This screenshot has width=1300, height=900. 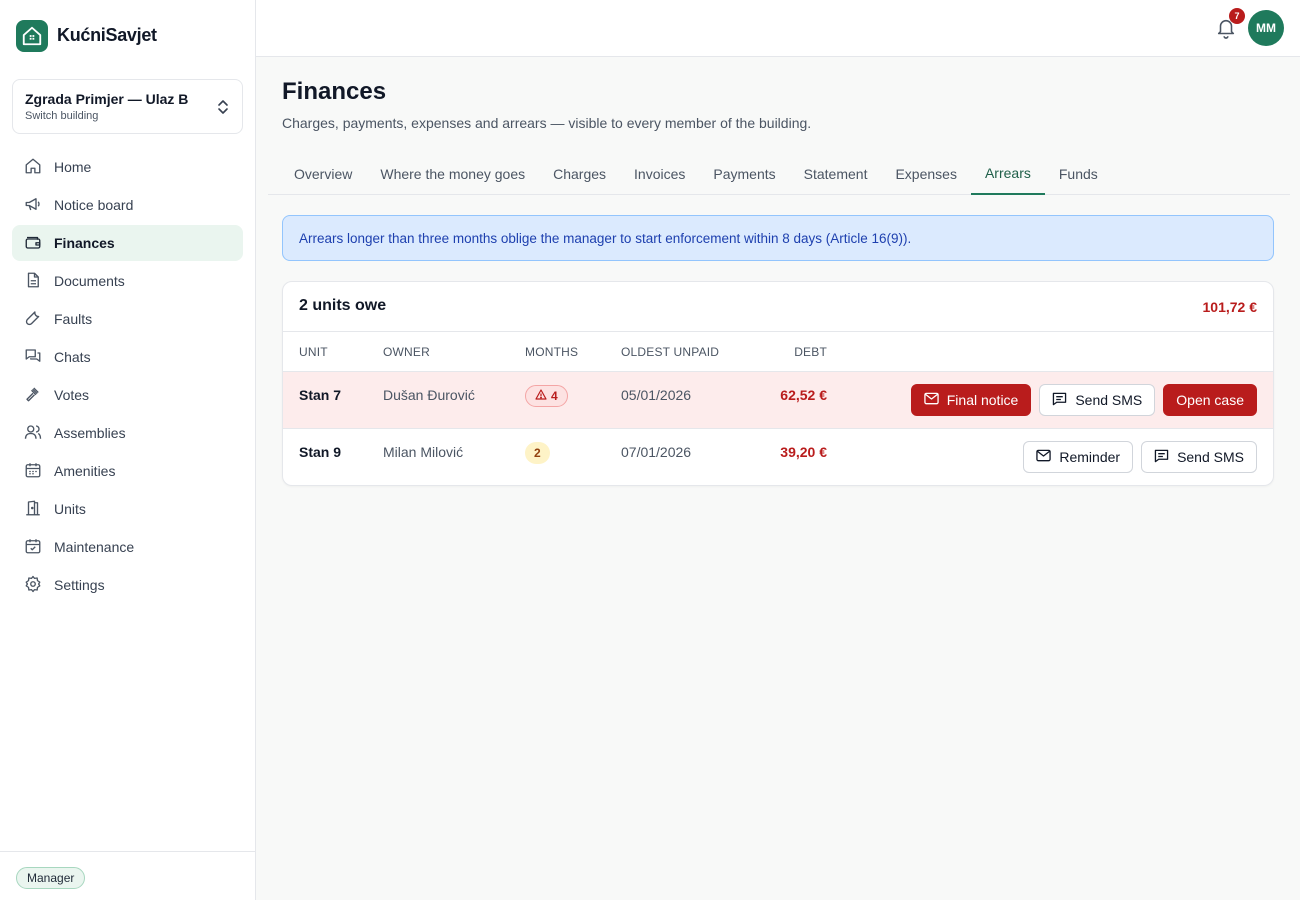 I want to click on building-switch-label: Switch building, so click(x=62, y=116).